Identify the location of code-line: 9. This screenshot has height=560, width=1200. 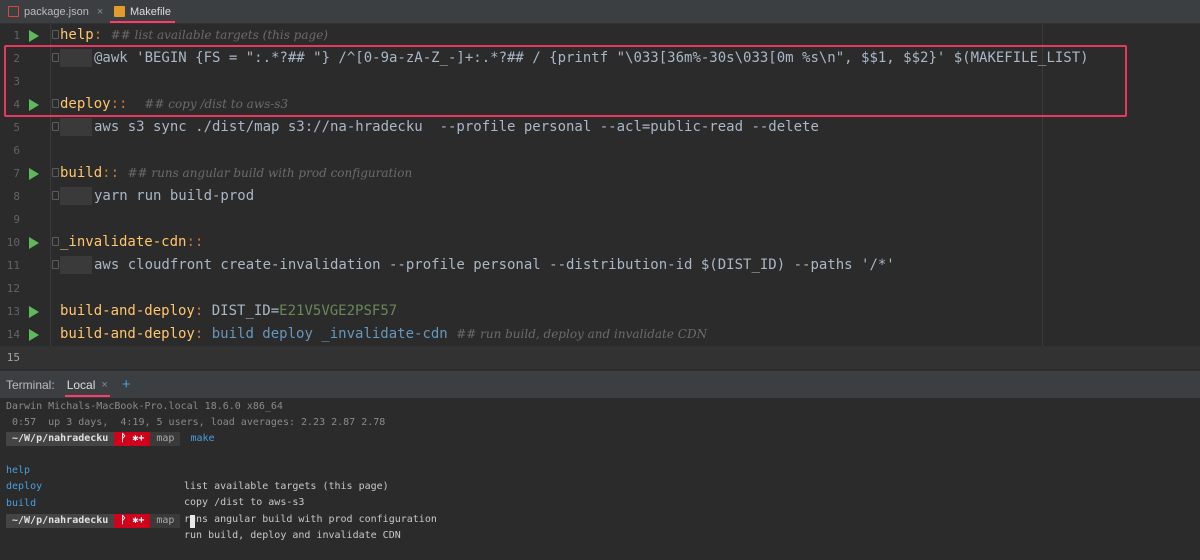
(600, 219).